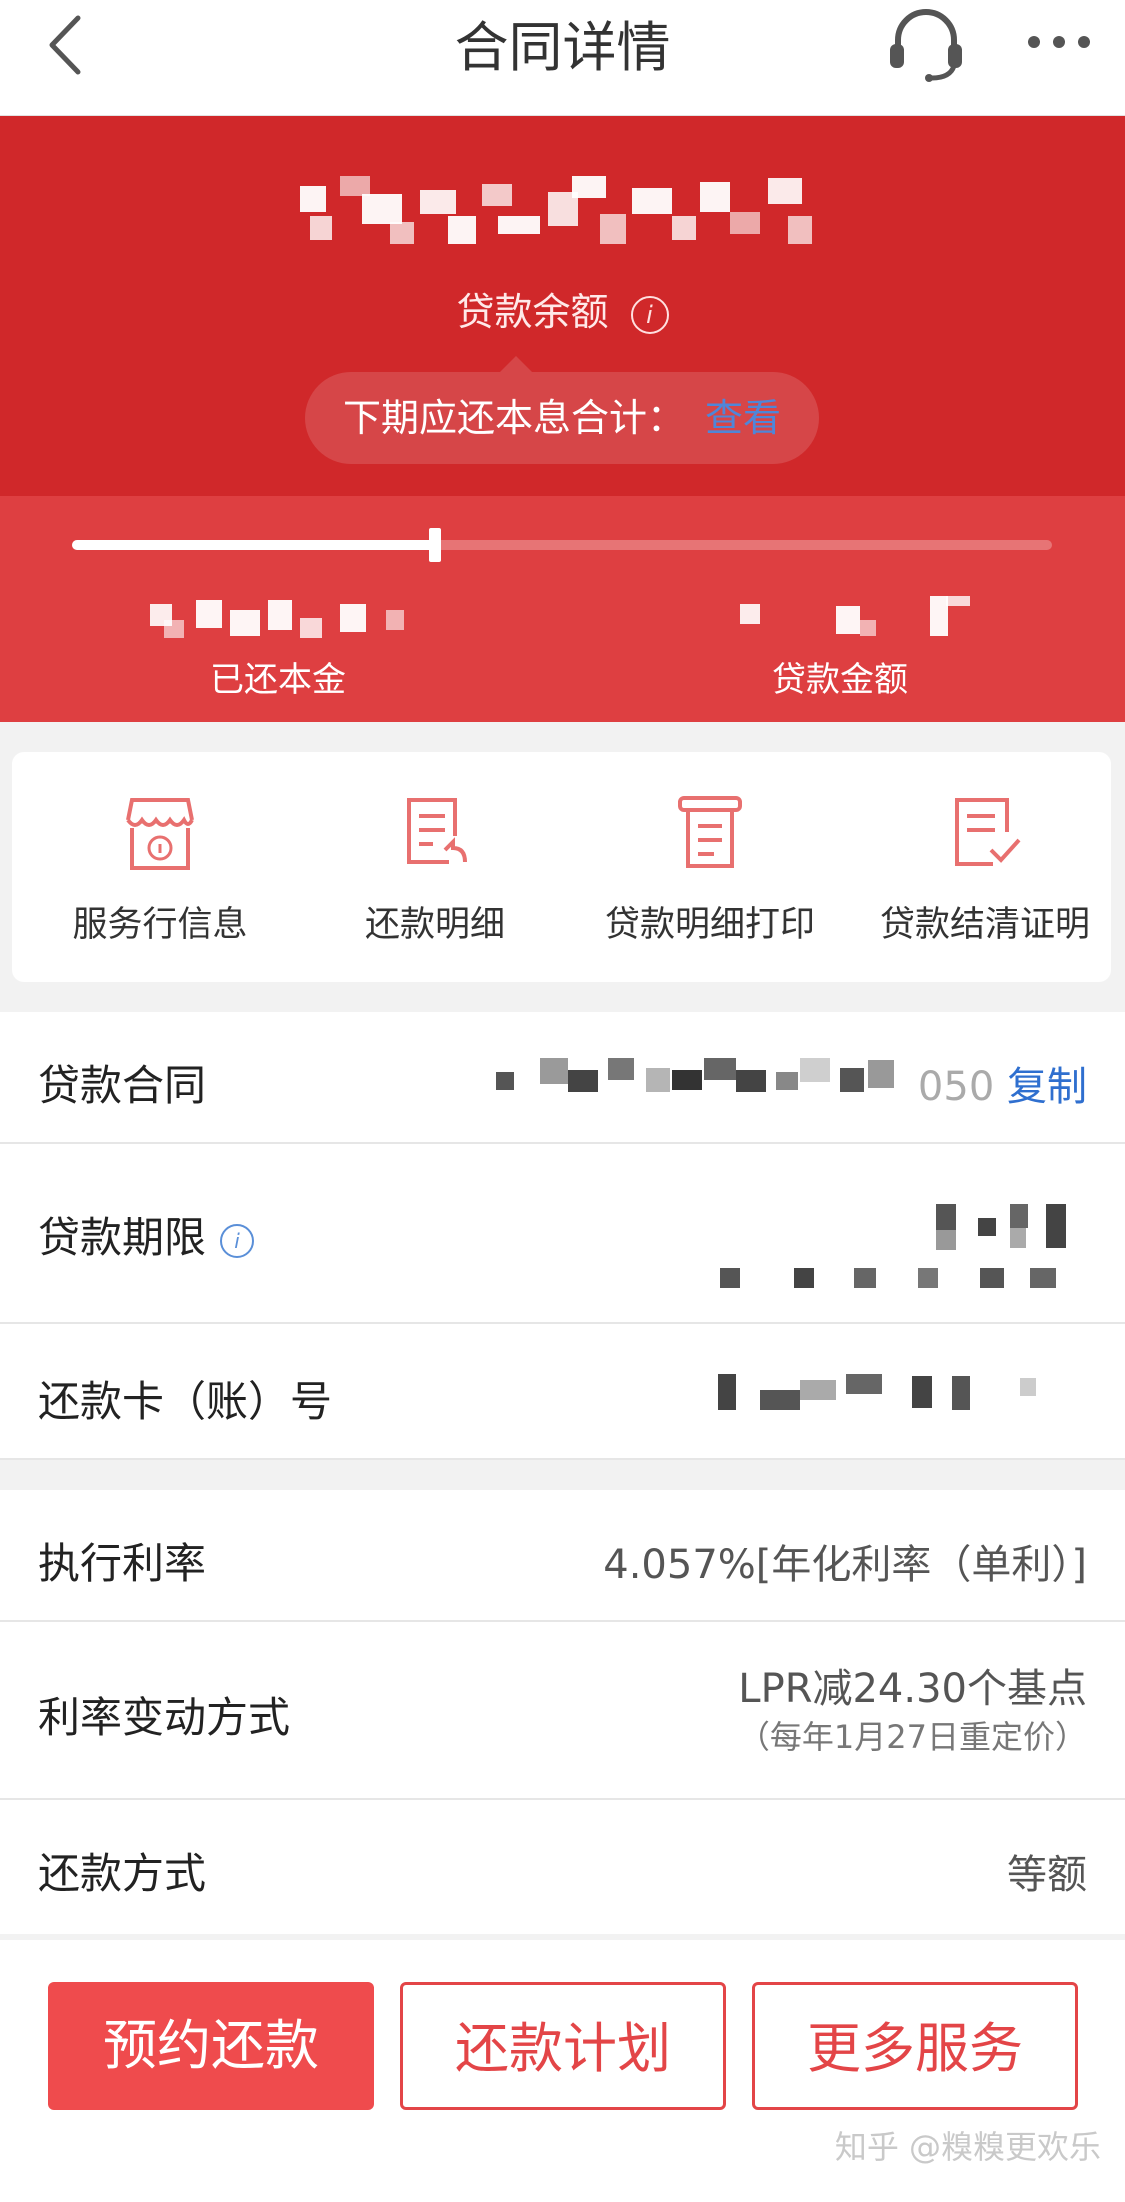  I want to click on row-key: 利率变动方式, so click(164, 1717).